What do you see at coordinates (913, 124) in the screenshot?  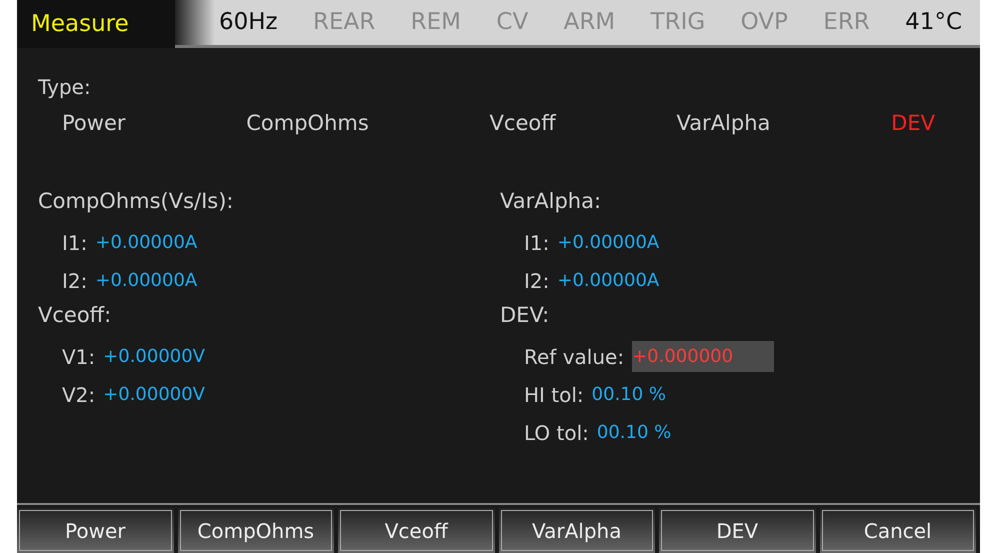 I see `type-option: DEV` at bounding box center [913, 124].